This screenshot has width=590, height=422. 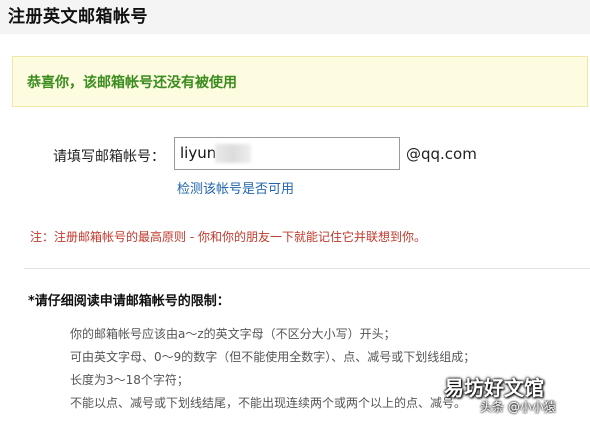 What do you see at coordinates (109, 157) in the screenshot?
I see `email-field-label: 请填写邮箱帐号：` at bounding box center [109, 157].